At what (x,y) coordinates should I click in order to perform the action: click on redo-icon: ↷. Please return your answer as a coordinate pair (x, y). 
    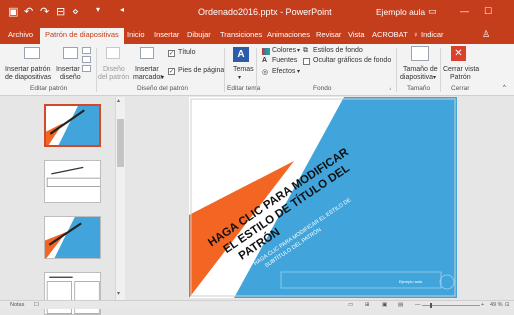
    Looking at the image, I should click on (44, 11).